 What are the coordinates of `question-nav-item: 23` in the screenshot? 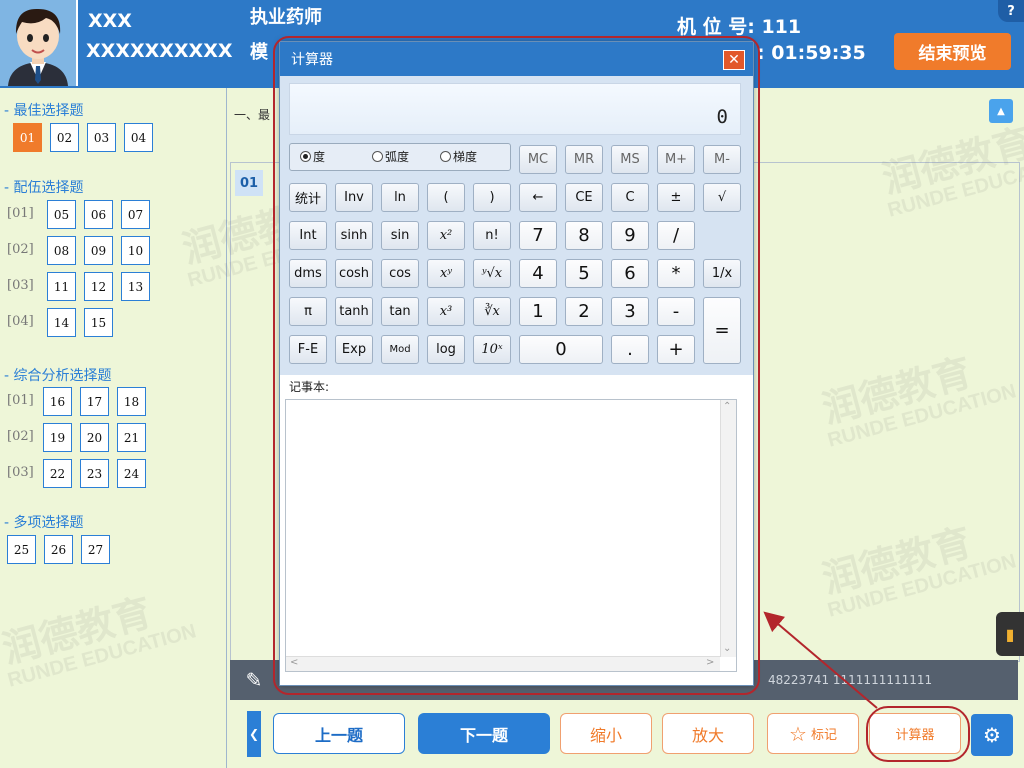 It's located at (94, 473).